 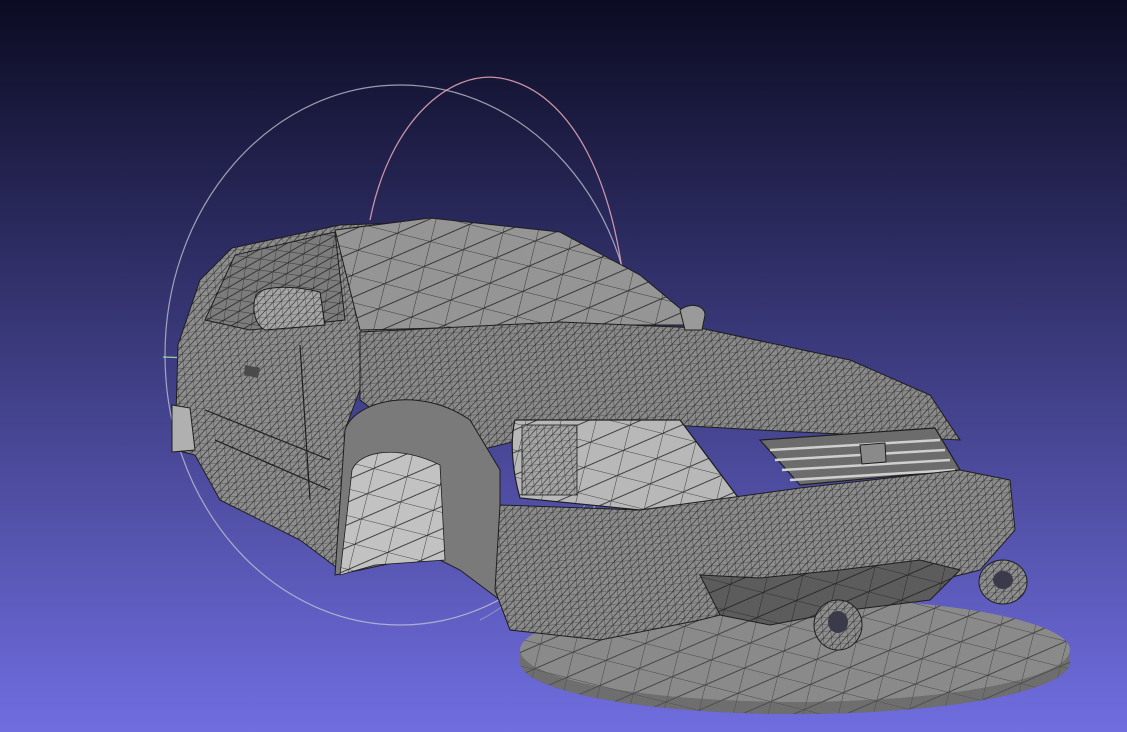 I want to click on car-logo, so click(x=873, y=453).